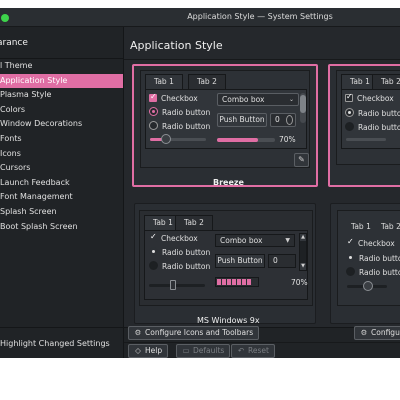 This screenshot has height=400, width=400. I want to click on help-label: Help, so click(154, 350).